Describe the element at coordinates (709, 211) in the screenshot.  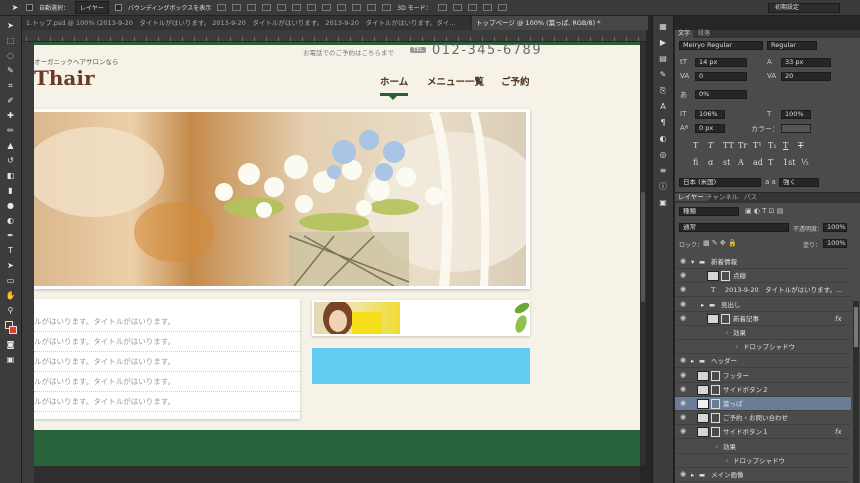
I see `layer-filter-kind: 種類` at that location.